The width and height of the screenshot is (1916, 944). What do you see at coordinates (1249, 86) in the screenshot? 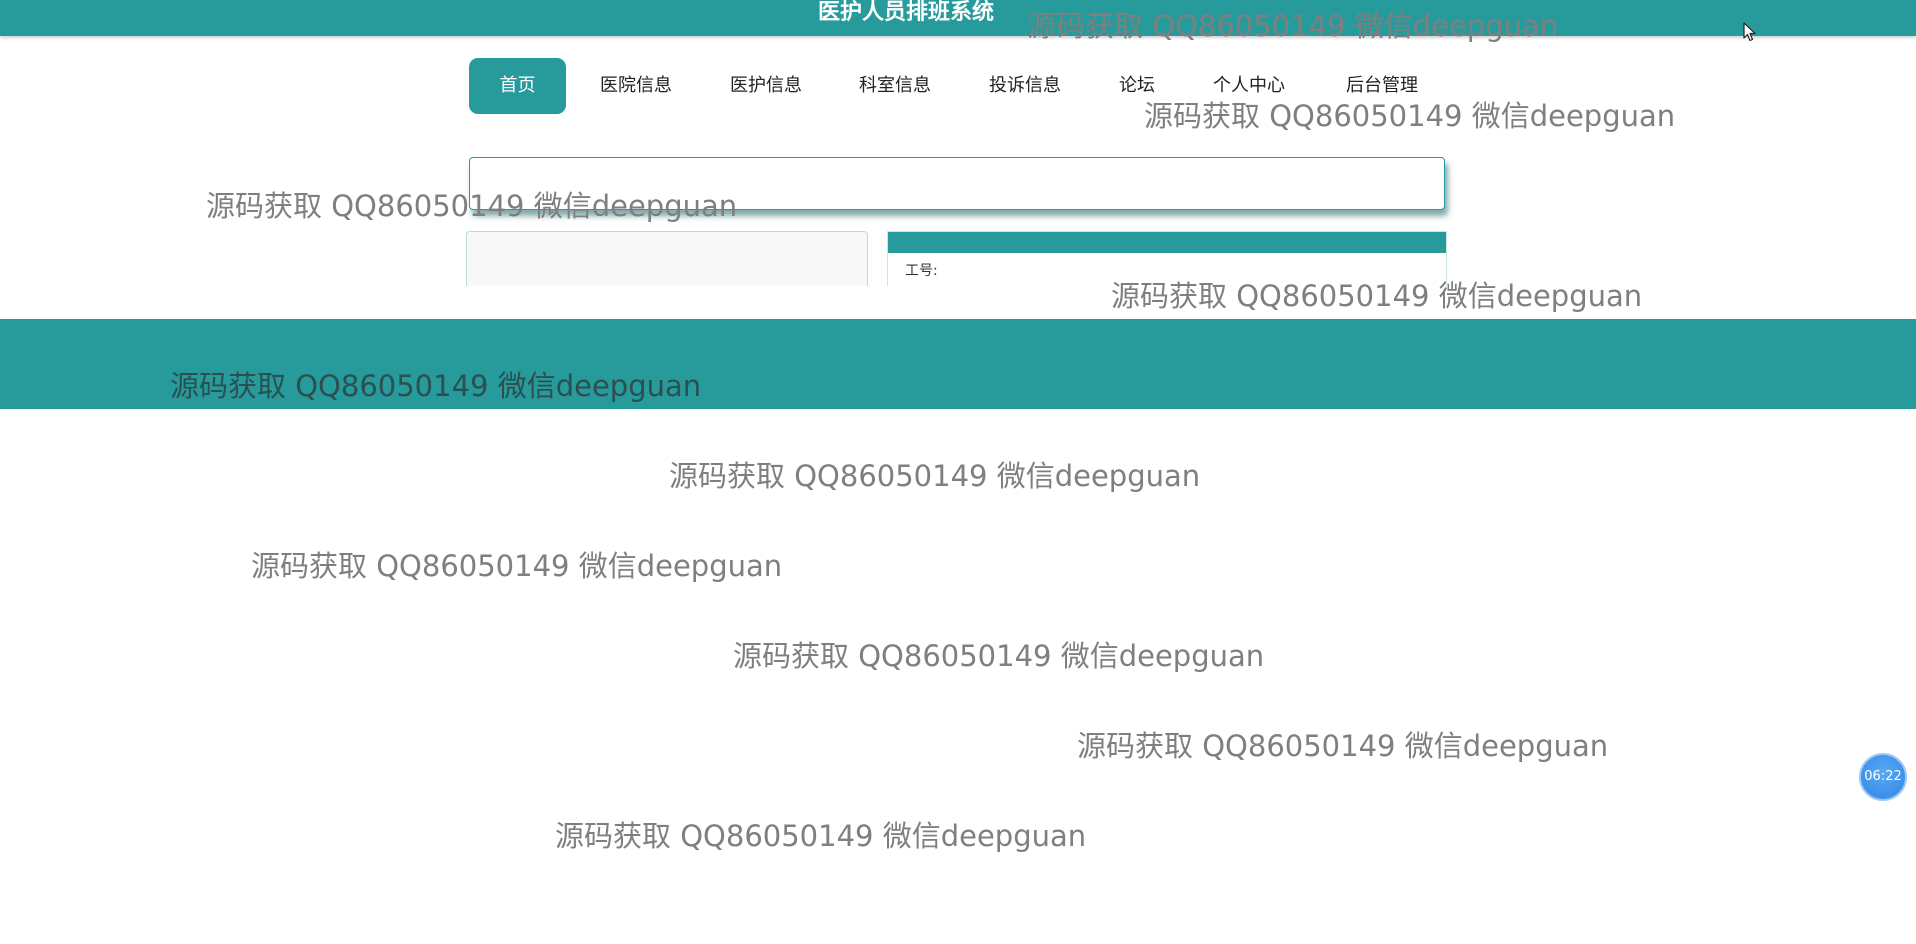
I see `nav-item-personal-center: 个人中心` at bounding box center [1249, 86].